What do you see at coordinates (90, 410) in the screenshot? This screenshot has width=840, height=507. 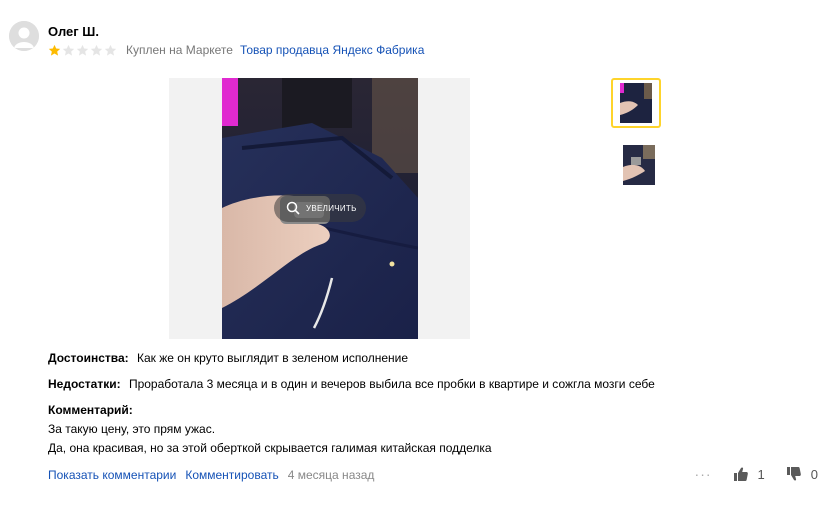 I see `comment-label: Комментарий:` at bounding box center [90, 410].